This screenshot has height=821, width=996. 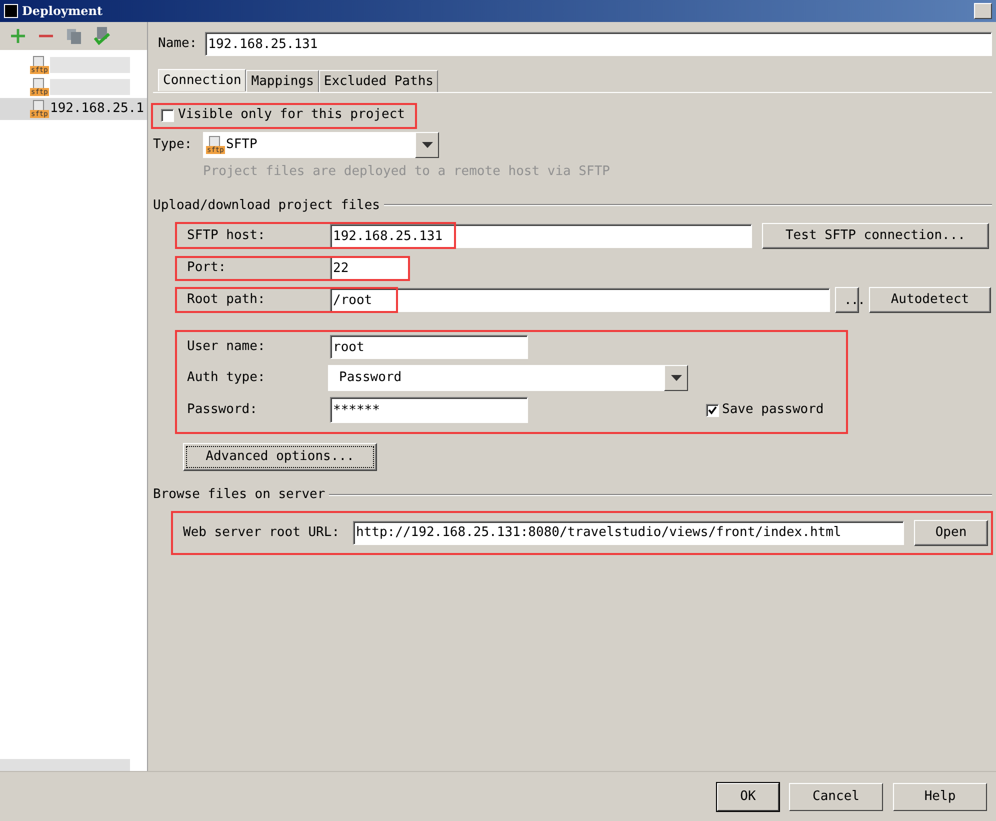 What do you see at coordinates (496, 378) in the screenshot?
I see `auth-type-combo: Password` at bounding box center [496, 378].